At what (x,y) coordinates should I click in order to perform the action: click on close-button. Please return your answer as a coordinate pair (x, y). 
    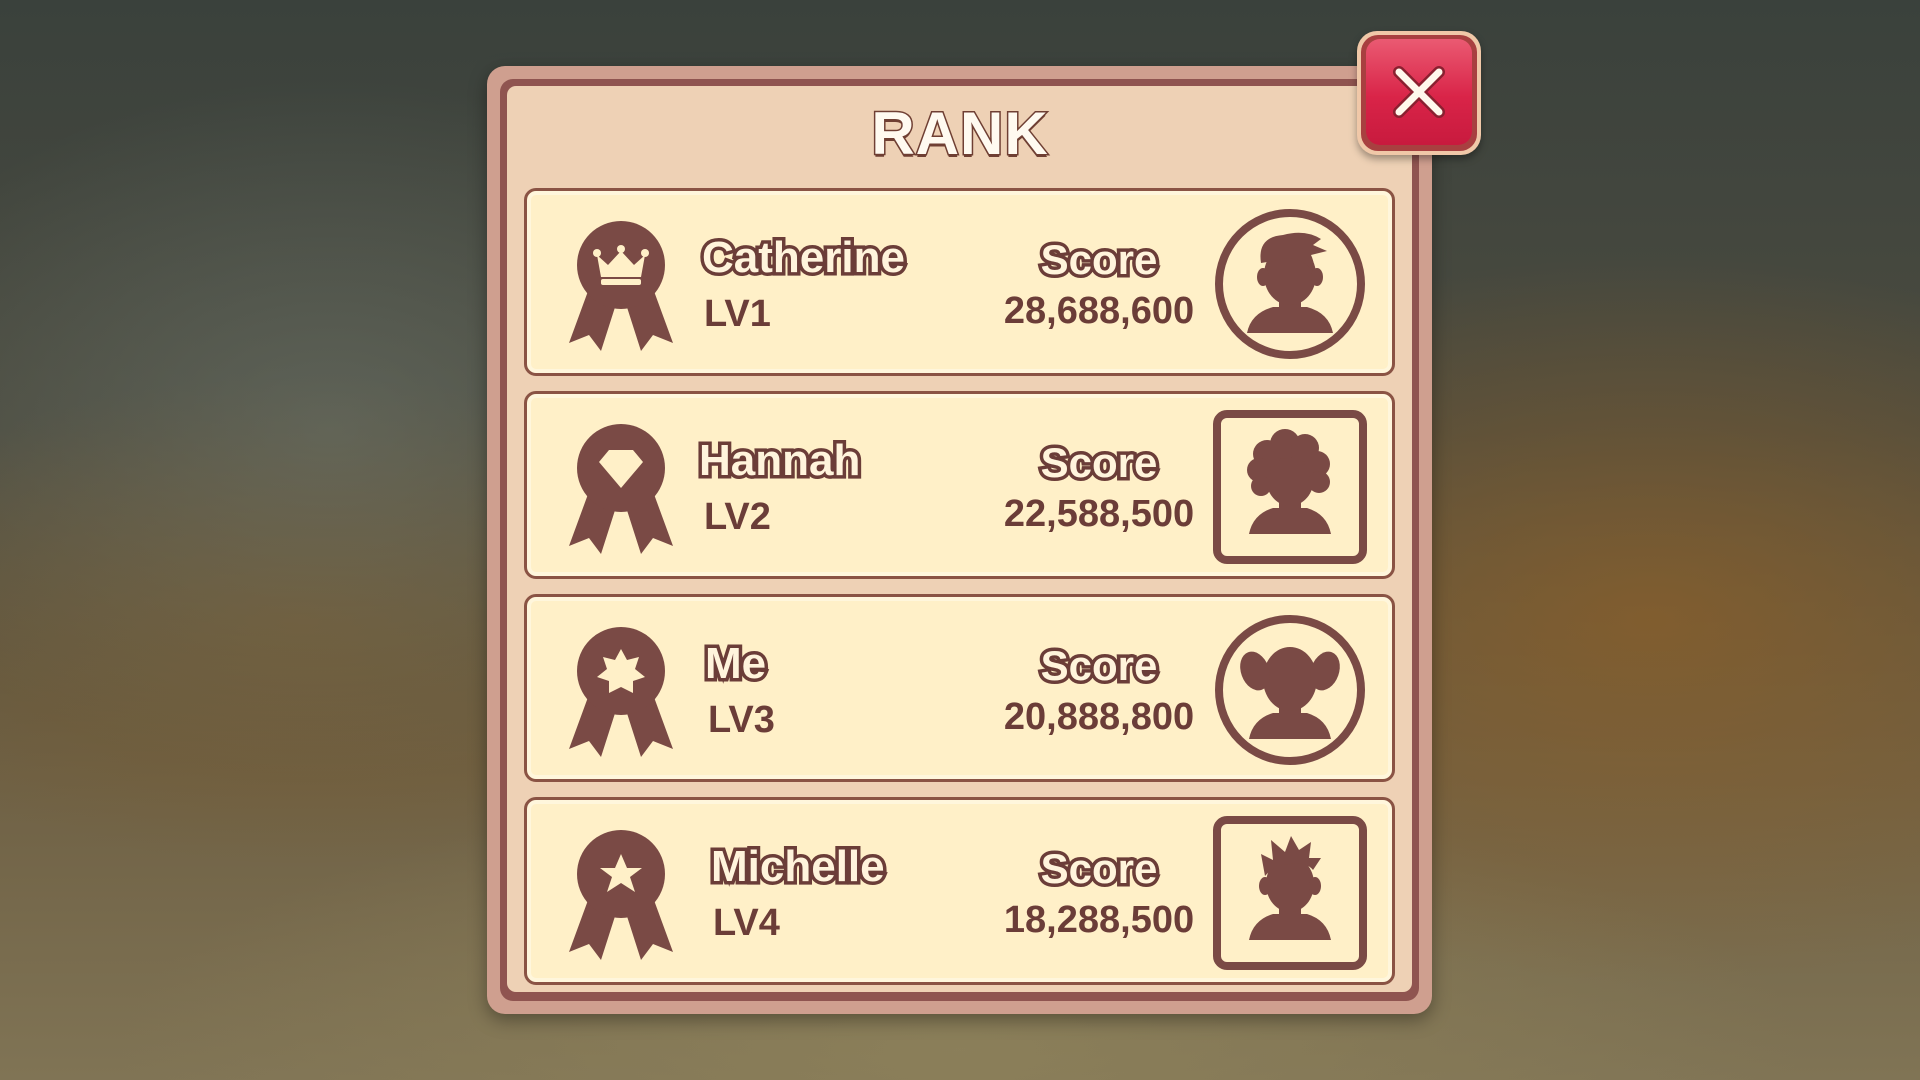
    Looking at the image, I should click on (1419, 93).